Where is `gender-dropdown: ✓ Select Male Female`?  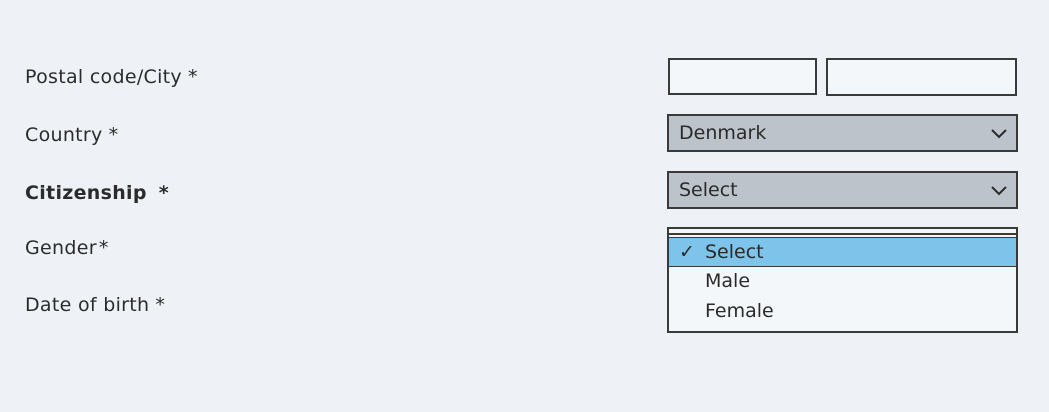 gender-dropdown: ✓ Select Male Female is located at coordinates (842, 280).